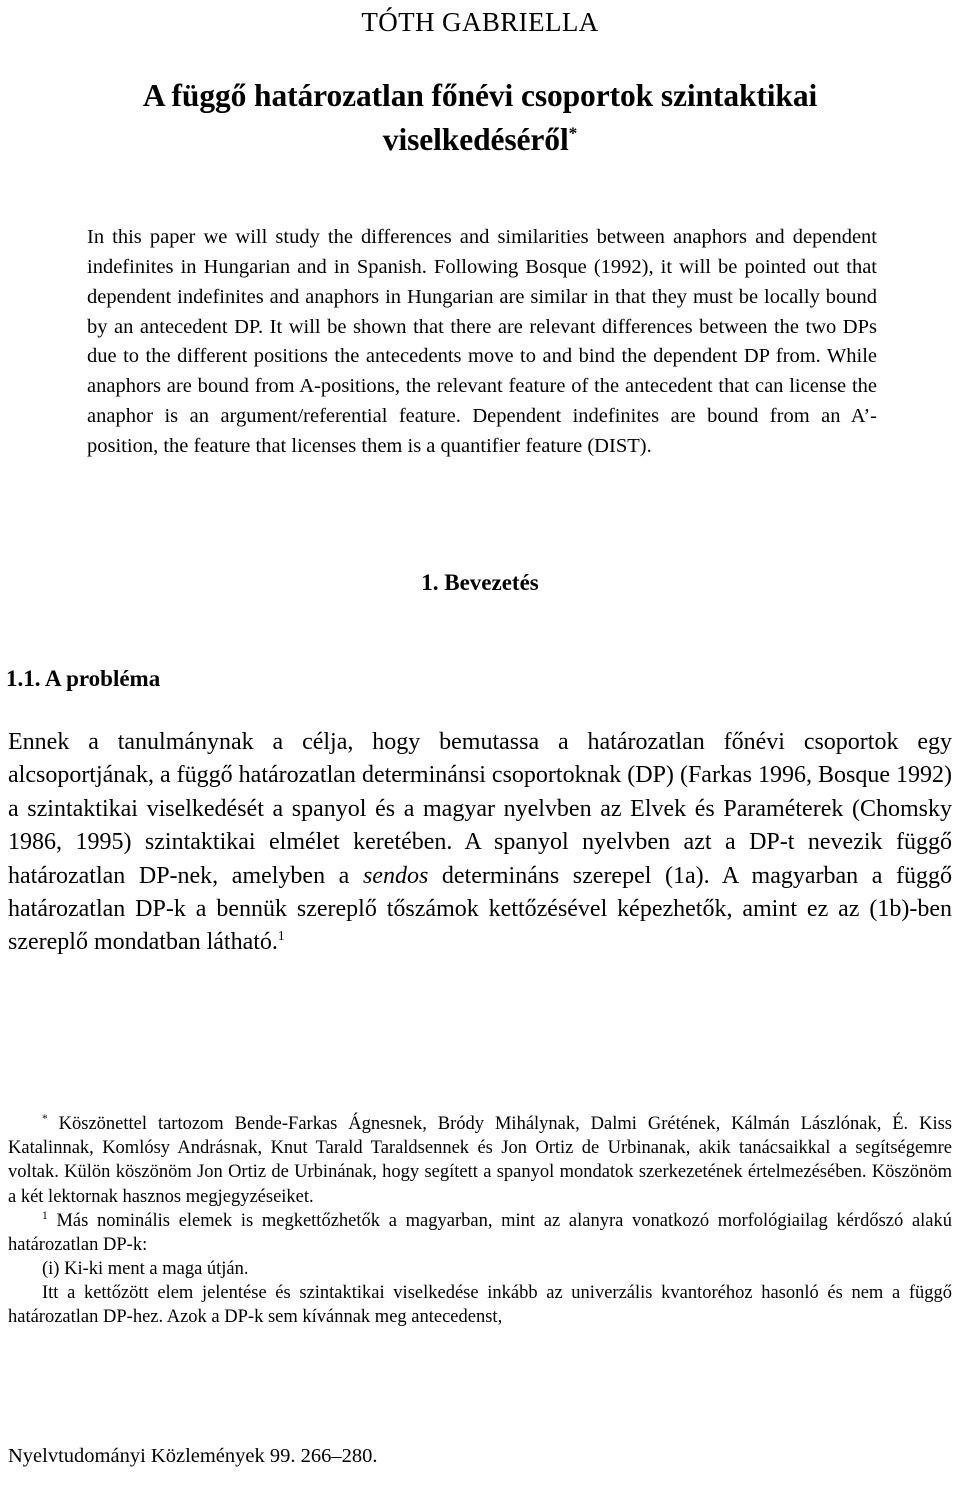 The image size is (960, 1486). Describe the element at coordinates (573, 133) in the screenshot. I see `title-footnote-marker: *` at that location.